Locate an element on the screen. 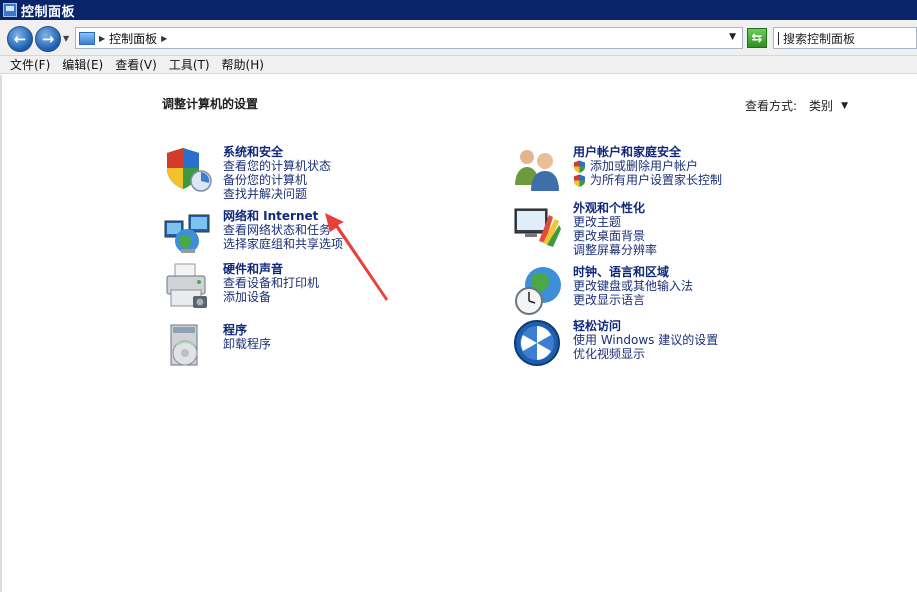  link-parental-controls-label: 为所有用户设置家长控制 is located at coordinates (656, 180).